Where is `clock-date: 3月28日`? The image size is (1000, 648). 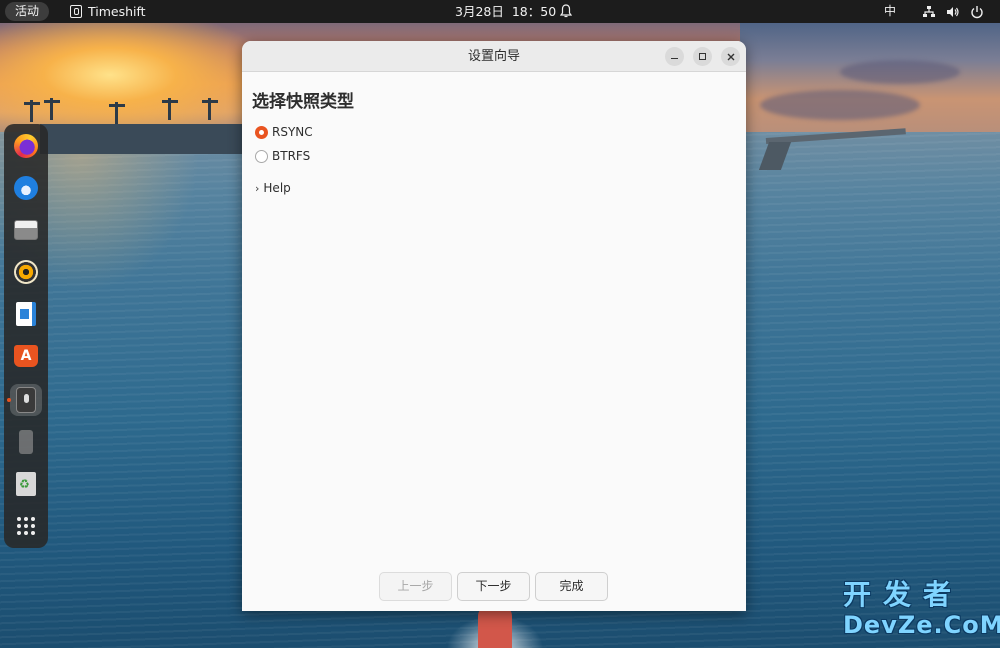
clock-date: 3月28日 is located at coordinates (479, 11).